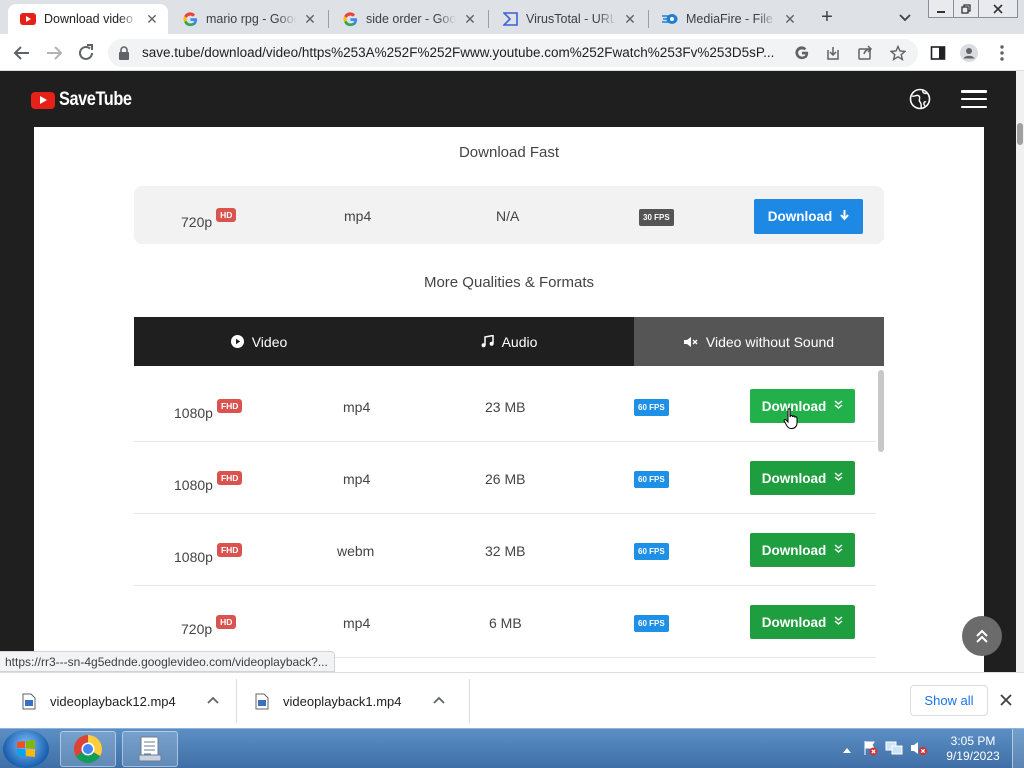 The image size is (1024, 768). I want to click on minimize-window-button, so click(941, 9).